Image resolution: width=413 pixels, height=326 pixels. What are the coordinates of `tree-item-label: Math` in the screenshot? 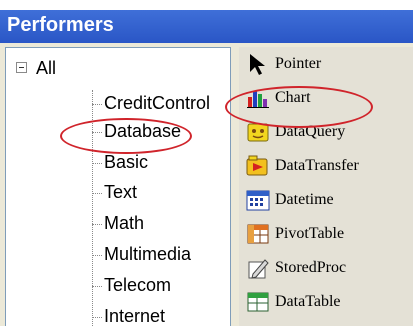 It's located at (124, 223).